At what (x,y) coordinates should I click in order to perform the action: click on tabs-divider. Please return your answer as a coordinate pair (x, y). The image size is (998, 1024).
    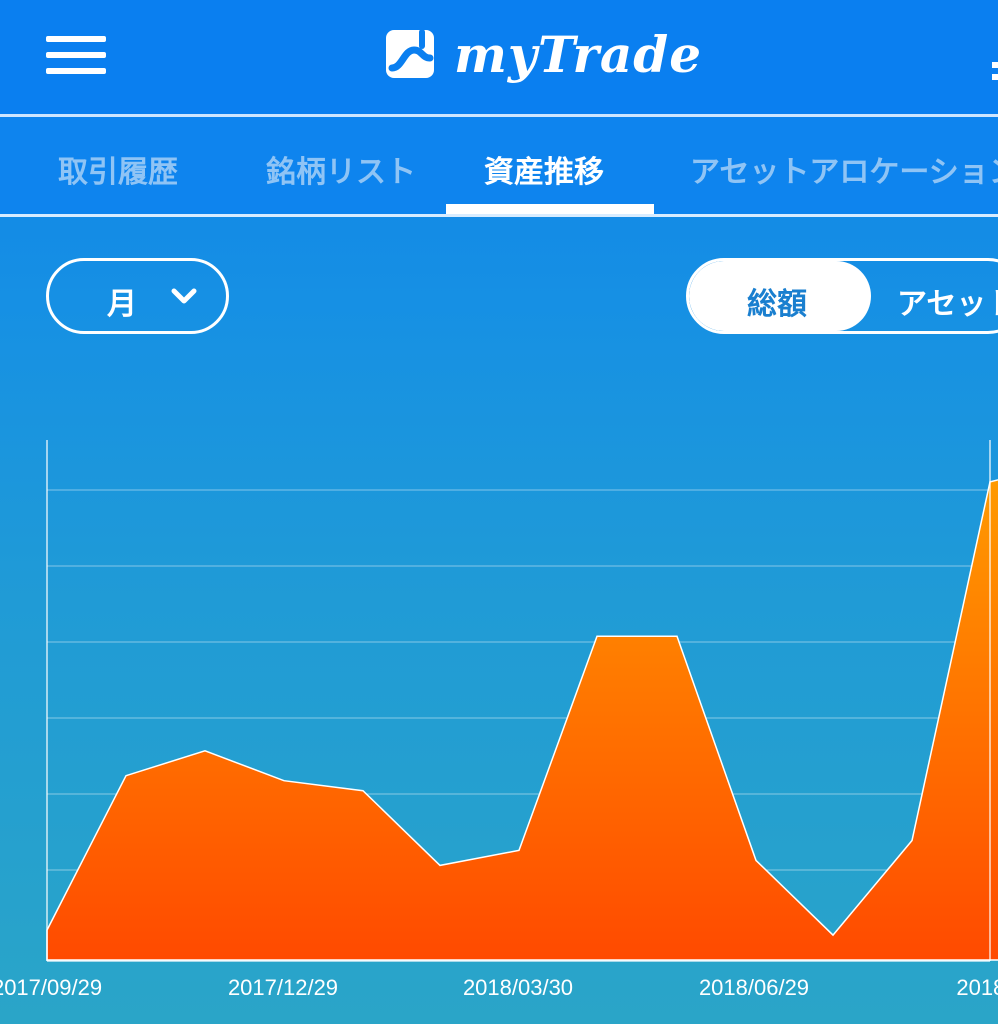
    Looking at the image, I should click on (499, 215).